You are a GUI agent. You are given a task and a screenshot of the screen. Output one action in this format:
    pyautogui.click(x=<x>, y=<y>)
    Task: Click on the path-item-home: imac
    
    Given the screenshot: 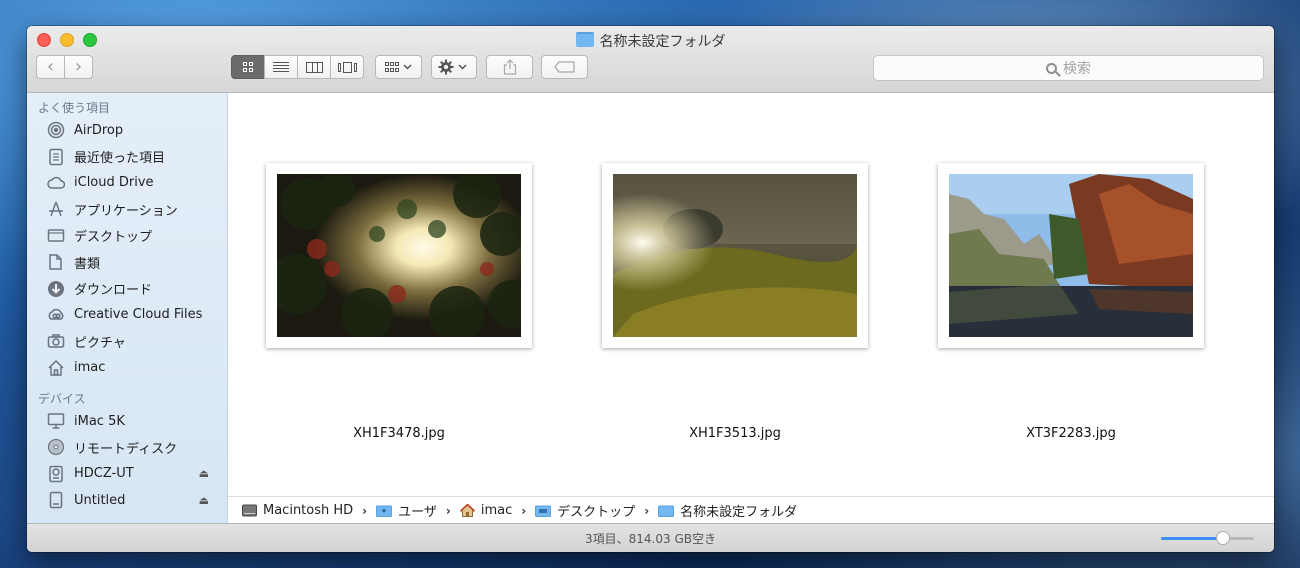 What is the action you would take?
    pyautogui.click(x=486, y=510)
    